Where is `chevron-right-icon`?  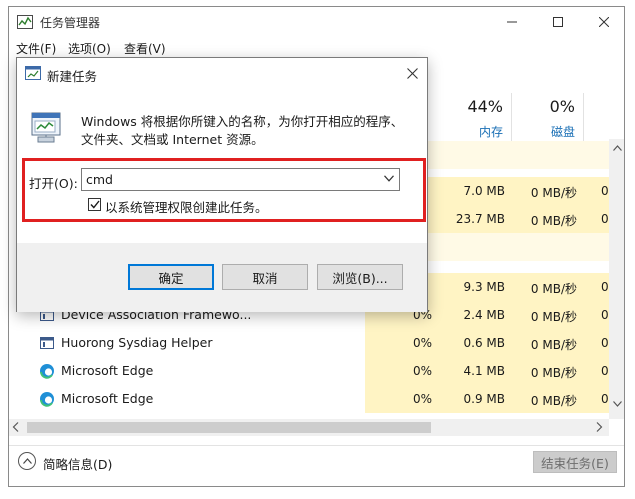
chevron-right-icon is located at coordinates (599, 427).